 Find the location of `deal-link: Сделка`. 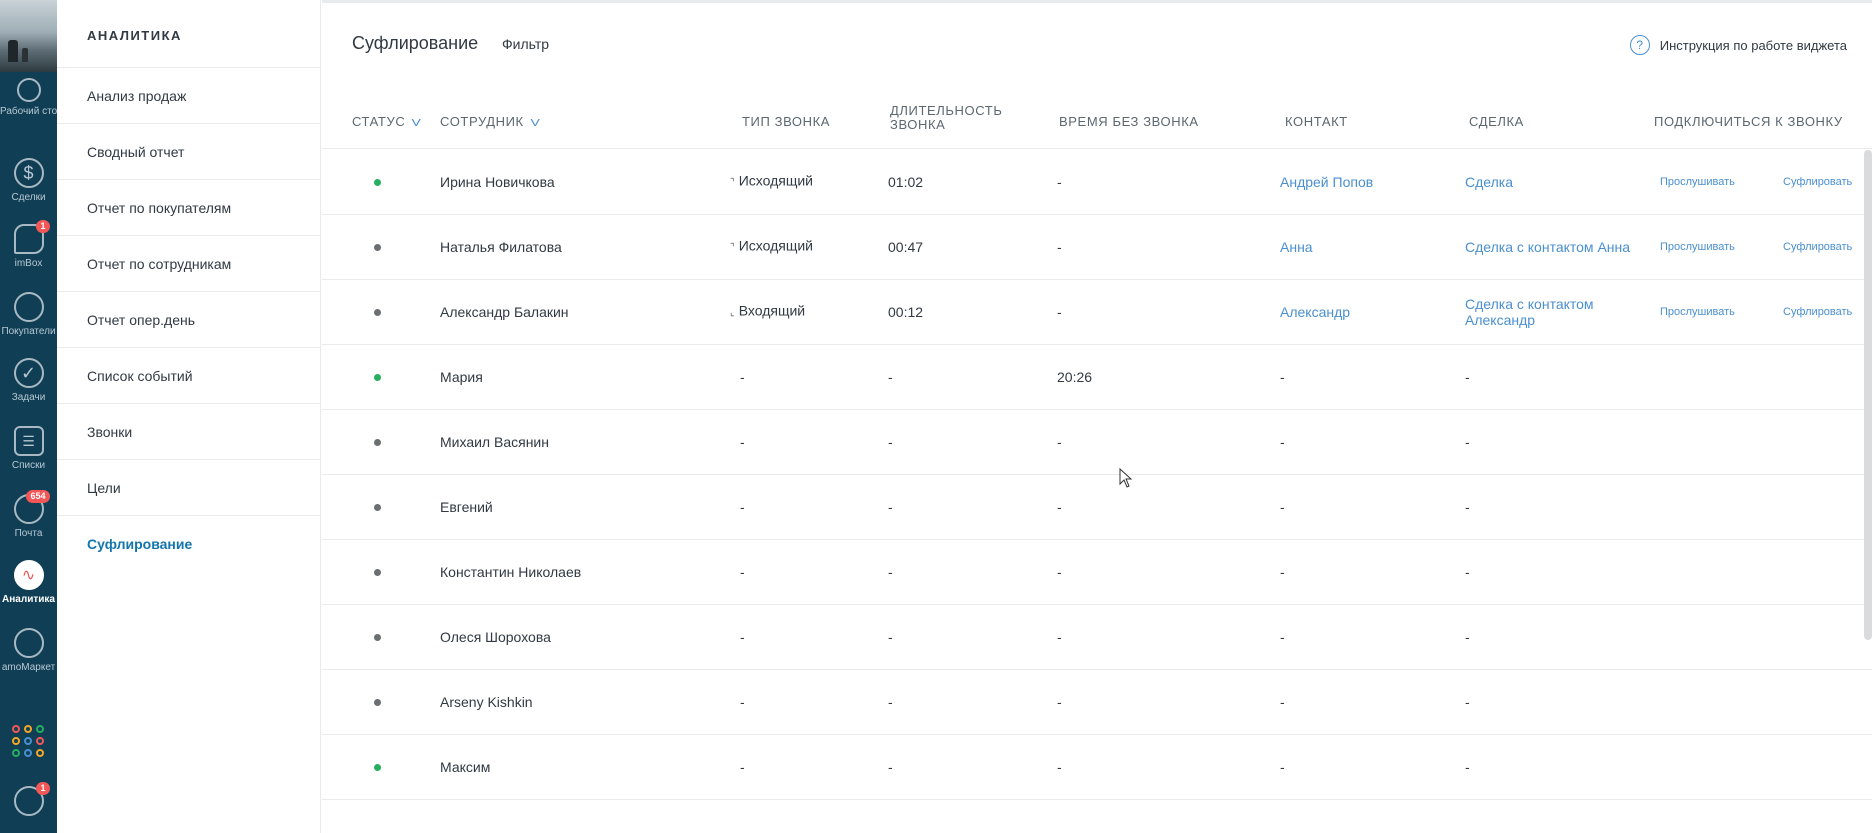

deal-link: Сделка is located at coordinates (1552, 182).